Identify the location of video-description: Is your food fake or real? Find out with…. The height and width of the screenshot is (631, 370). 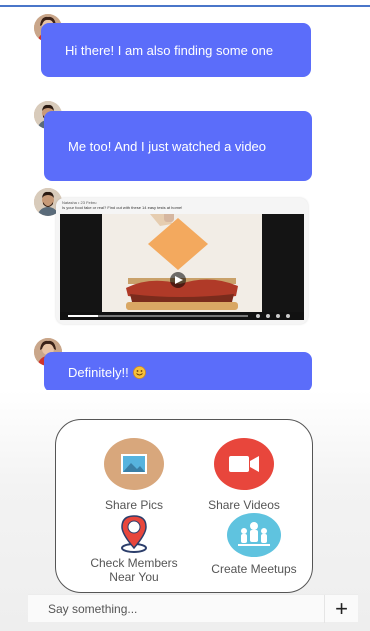
(122, 207).